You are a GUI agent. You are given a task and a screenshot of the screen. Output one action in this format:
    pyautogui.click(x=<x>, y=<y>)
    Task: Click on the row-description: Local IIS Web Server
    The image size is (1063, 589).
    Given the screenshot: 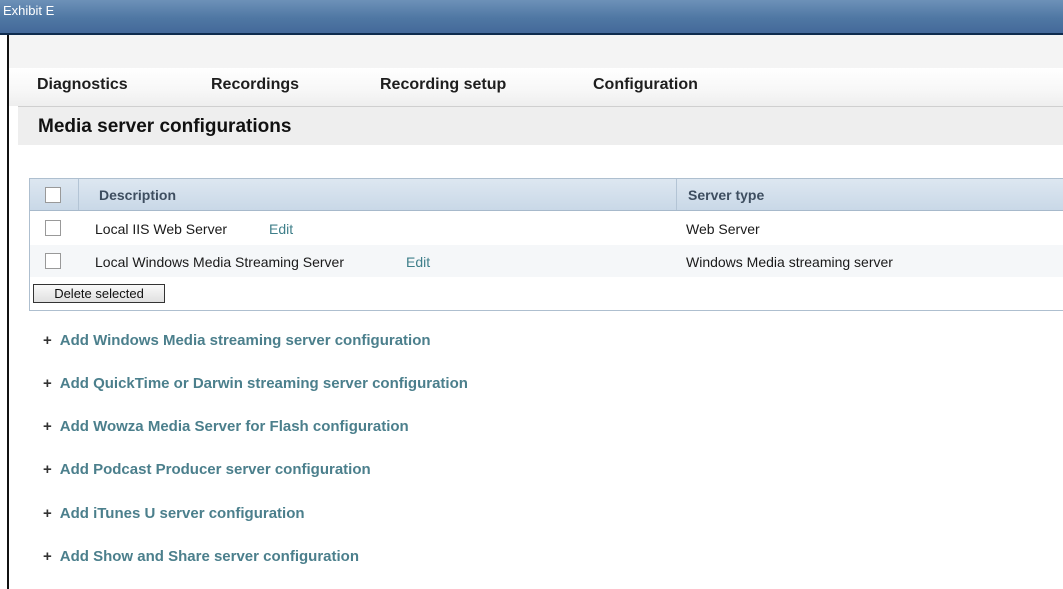 What is the action you would take?
    pyautogui.click(x=161, y=229)
    